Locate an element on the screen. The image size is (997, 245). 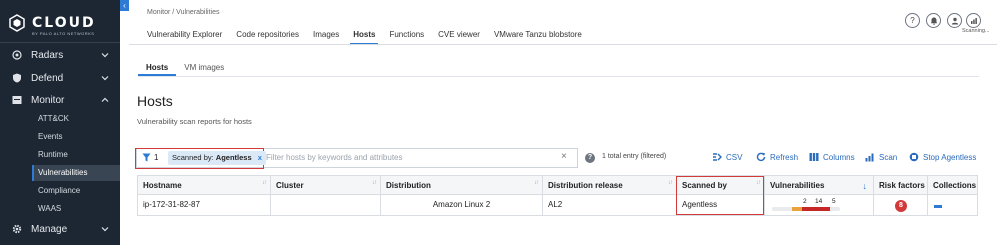
scan-icon is located at coordinates (869, 157).